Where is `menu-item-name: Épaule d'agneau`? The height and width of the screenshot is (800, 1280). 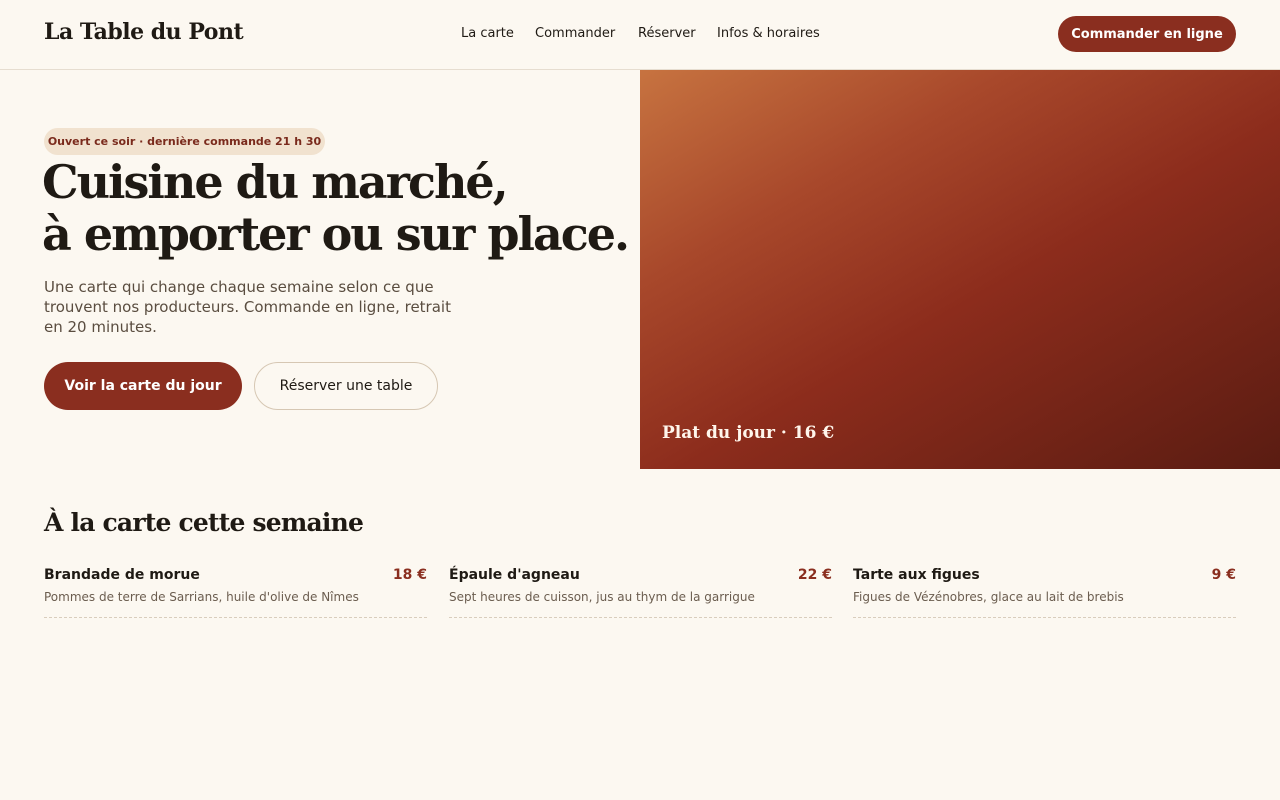 menu-item-name: Épaule d'agneau is located at coordinates (514, 575).